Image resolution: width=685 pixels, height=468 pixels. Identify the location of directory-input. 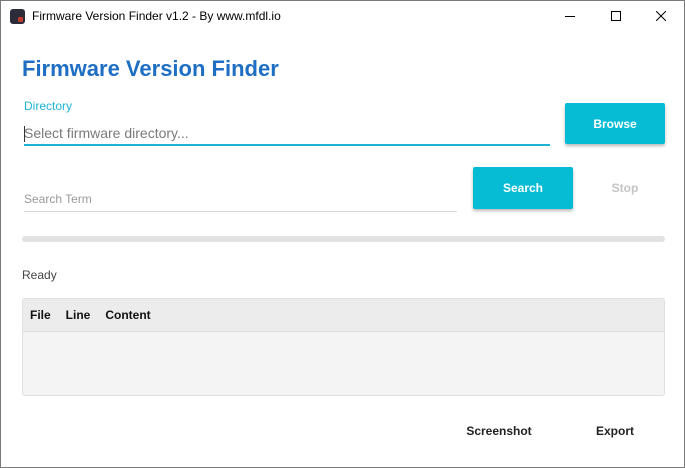
(287, 134).